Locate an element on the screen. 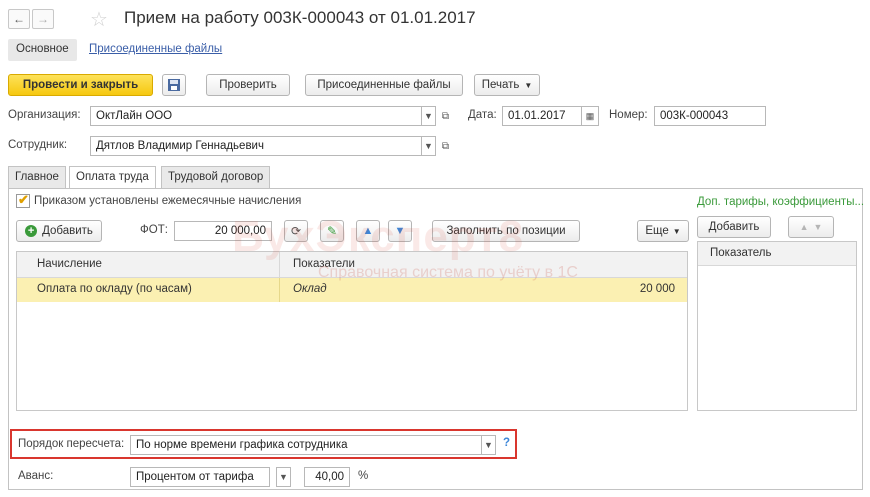 The image size is (870, 497). accrual-cell: Оплата по окладу (по часам) is located at coordinates (114, 289).